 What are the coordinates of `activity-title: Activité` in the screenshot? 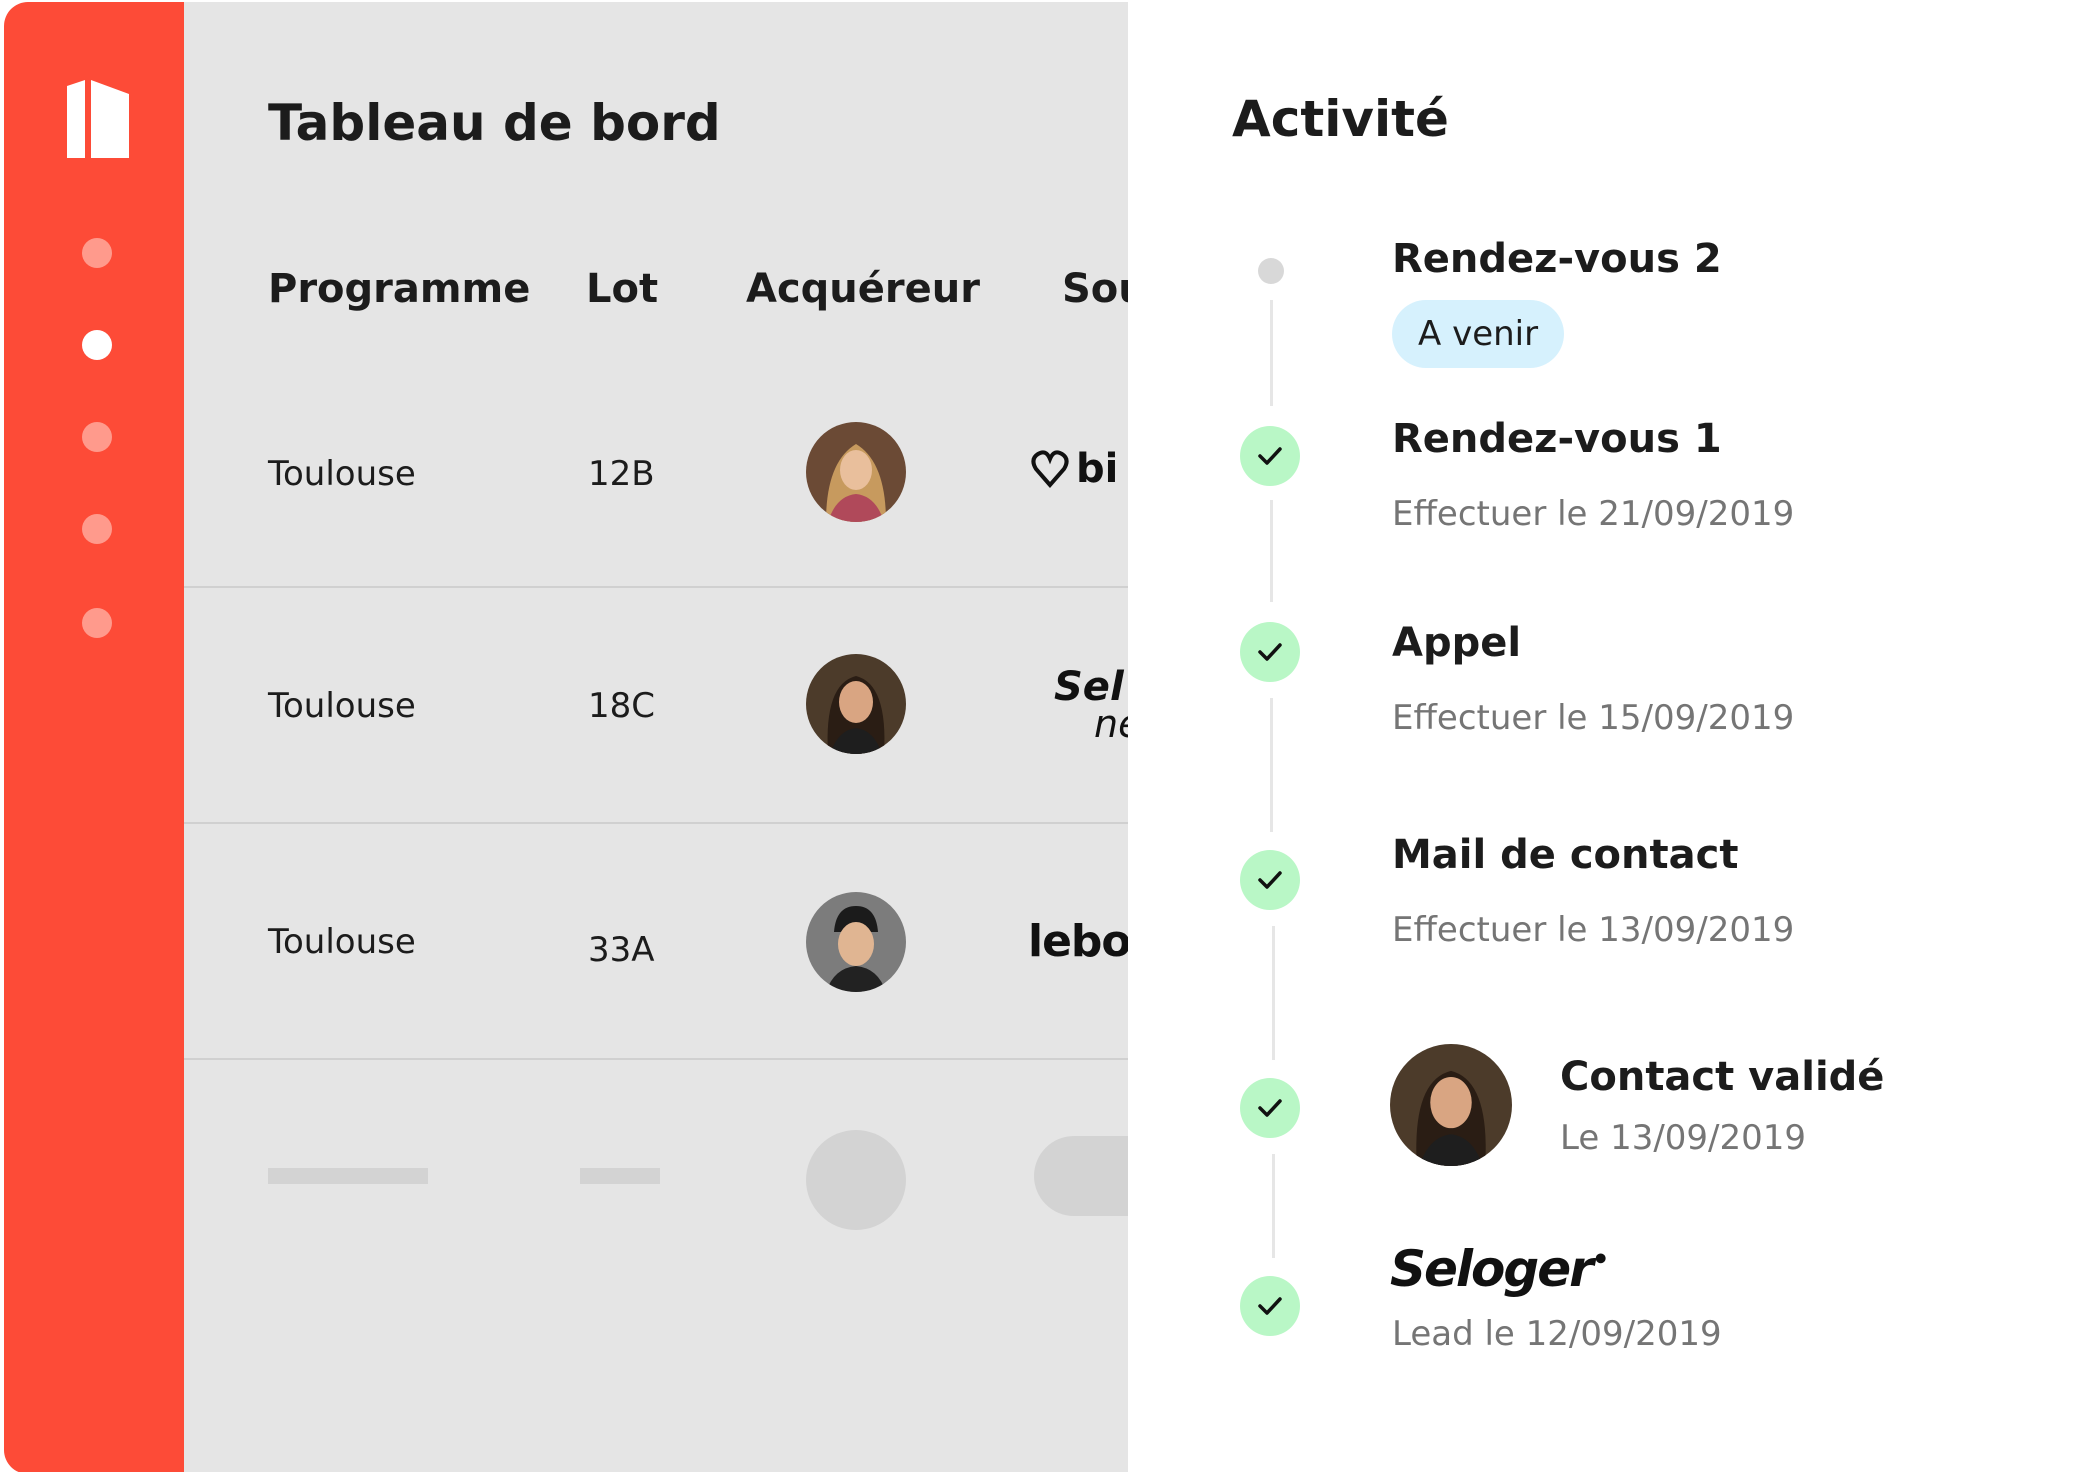 It's located at (1340, 119).